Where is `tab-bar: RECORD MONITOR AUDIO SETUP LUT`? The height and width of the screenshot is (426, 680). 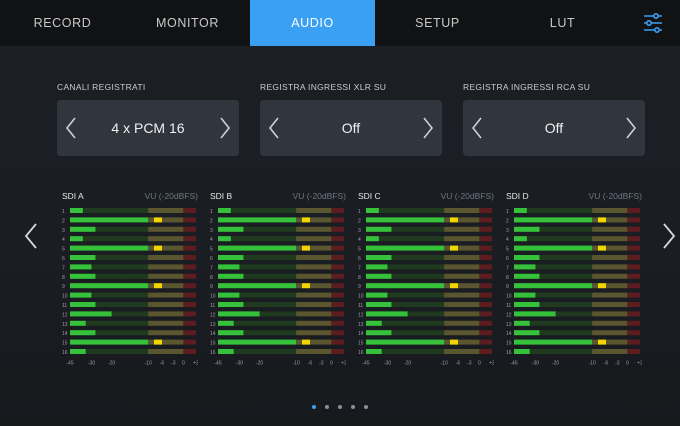
tab-bar: RECORD MONITOR AUDIO SETUP LUT is located at coordinates (340, 23).